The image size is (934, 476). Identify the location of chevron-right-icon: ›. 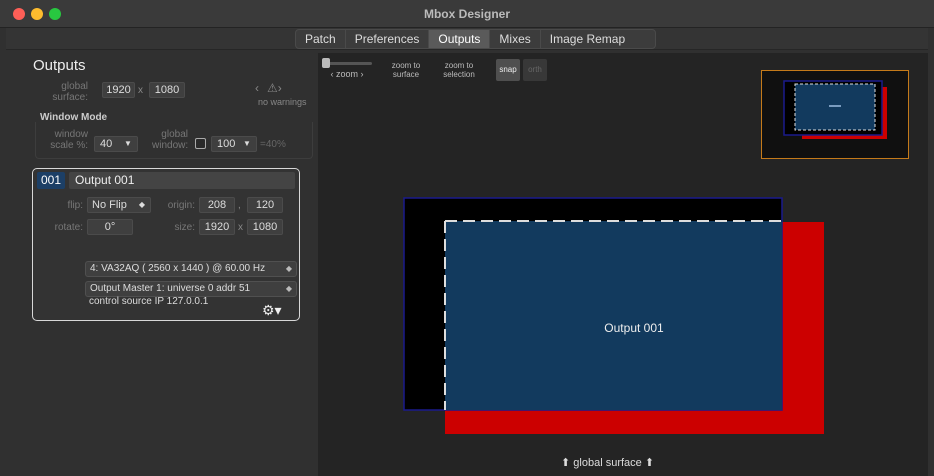
(284, 88).